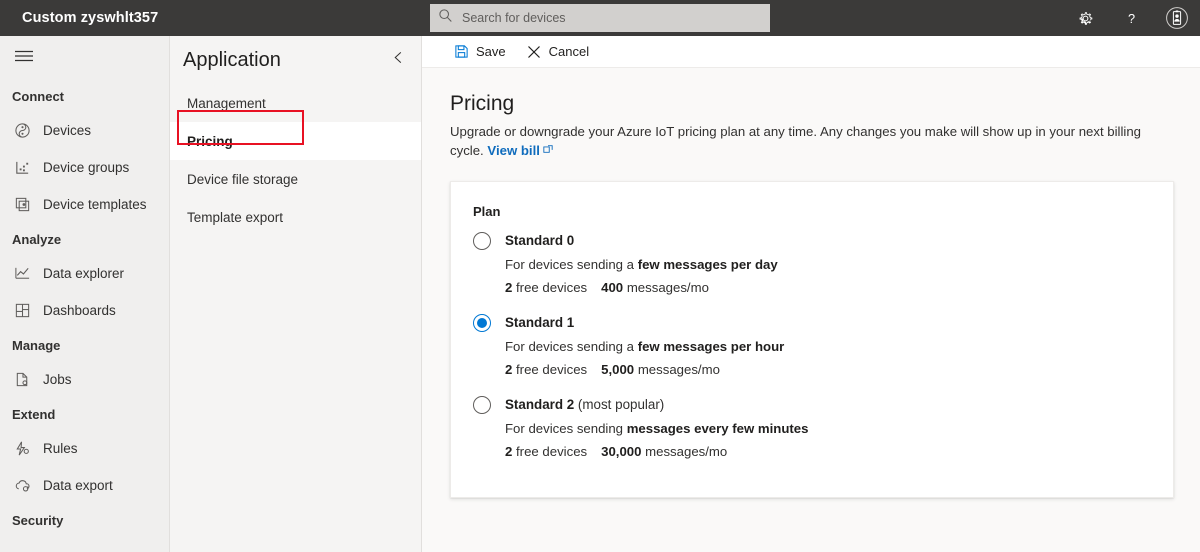 The height and width of the screenshot is (552, 1200). Describe the element at coordinates (707, 264) in the screenshot. I see `plan-description-emphasis: few messages per day` at that location.